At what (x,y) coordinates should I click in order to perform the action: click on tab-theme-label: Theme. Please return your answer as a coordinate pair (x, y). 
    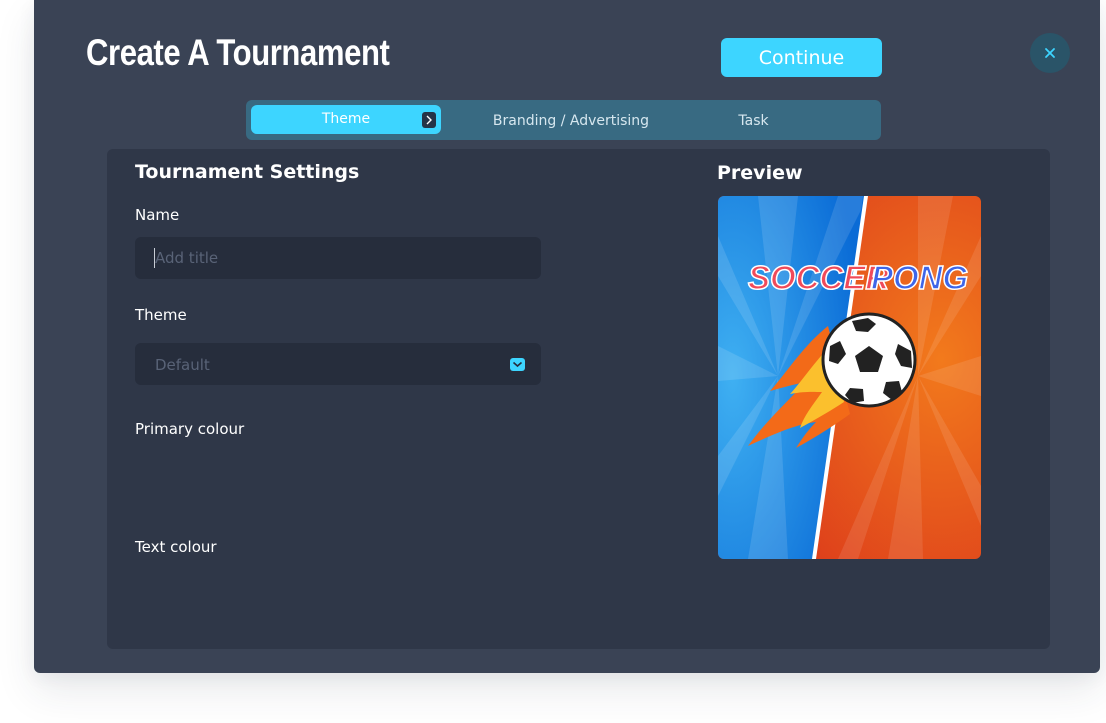
    Looking at the image, I should click on (346, 119).